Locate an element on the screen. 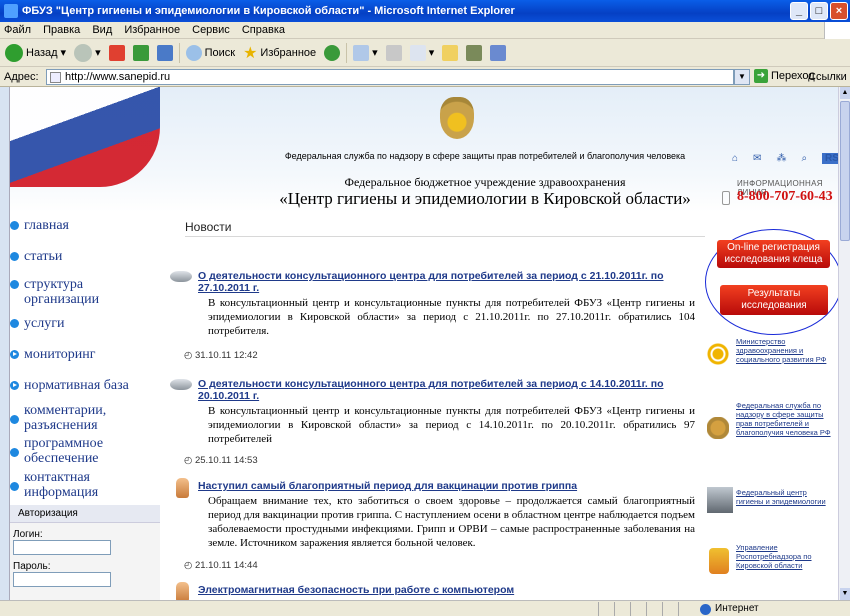 Image resolution: width=850 pixels, height=616 pixels. home-link-icon: ⌂ is located at coordinates (735, 158).